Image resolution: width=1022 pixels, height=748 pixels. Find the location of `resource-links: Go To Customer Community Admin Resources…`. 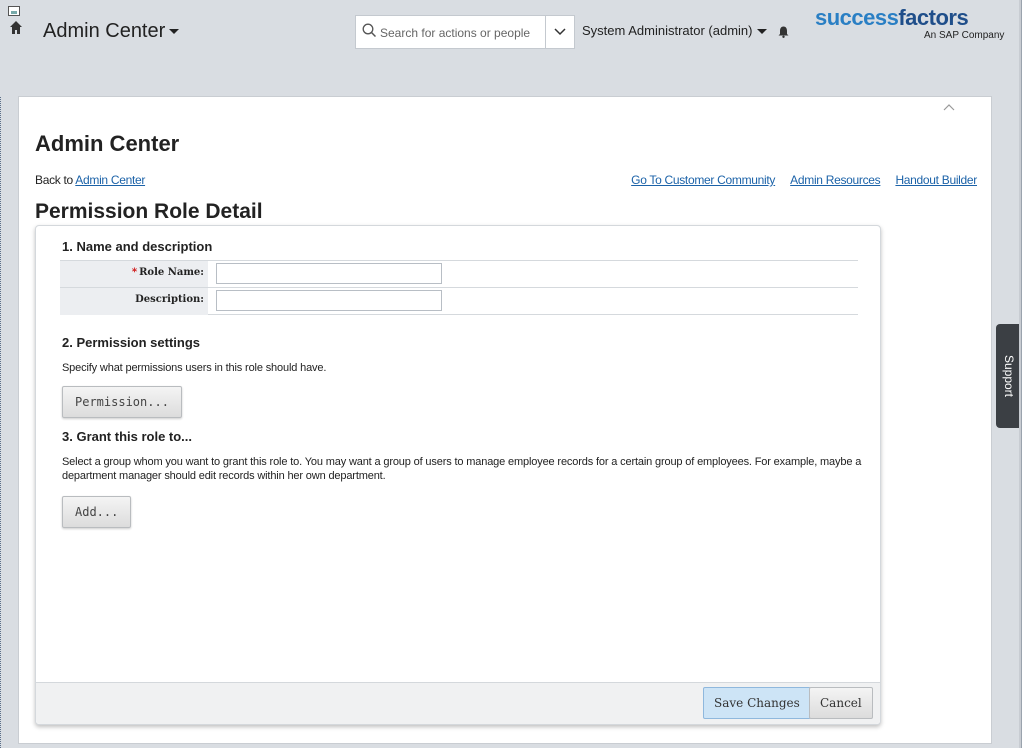

resource-links: Go To Customer Community Admin Resources… is located at coordinates (798, 180).